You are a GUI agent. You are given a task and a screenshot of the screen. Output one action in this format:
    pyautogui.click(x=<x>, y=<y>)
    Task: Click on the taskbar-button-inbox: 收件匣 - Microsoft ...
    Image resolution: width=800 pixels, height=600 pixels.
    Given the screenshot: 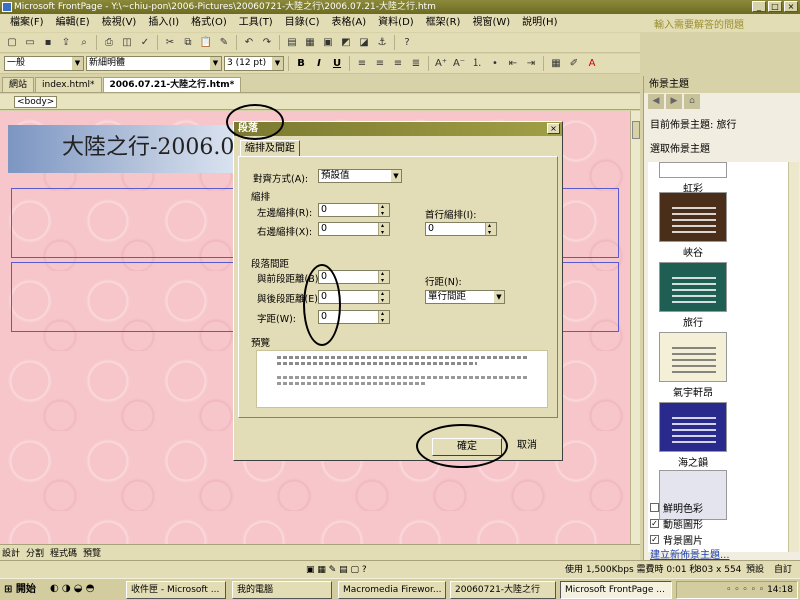 What is the action you would take?
    pyautogui.click(x=176, y=590)
    